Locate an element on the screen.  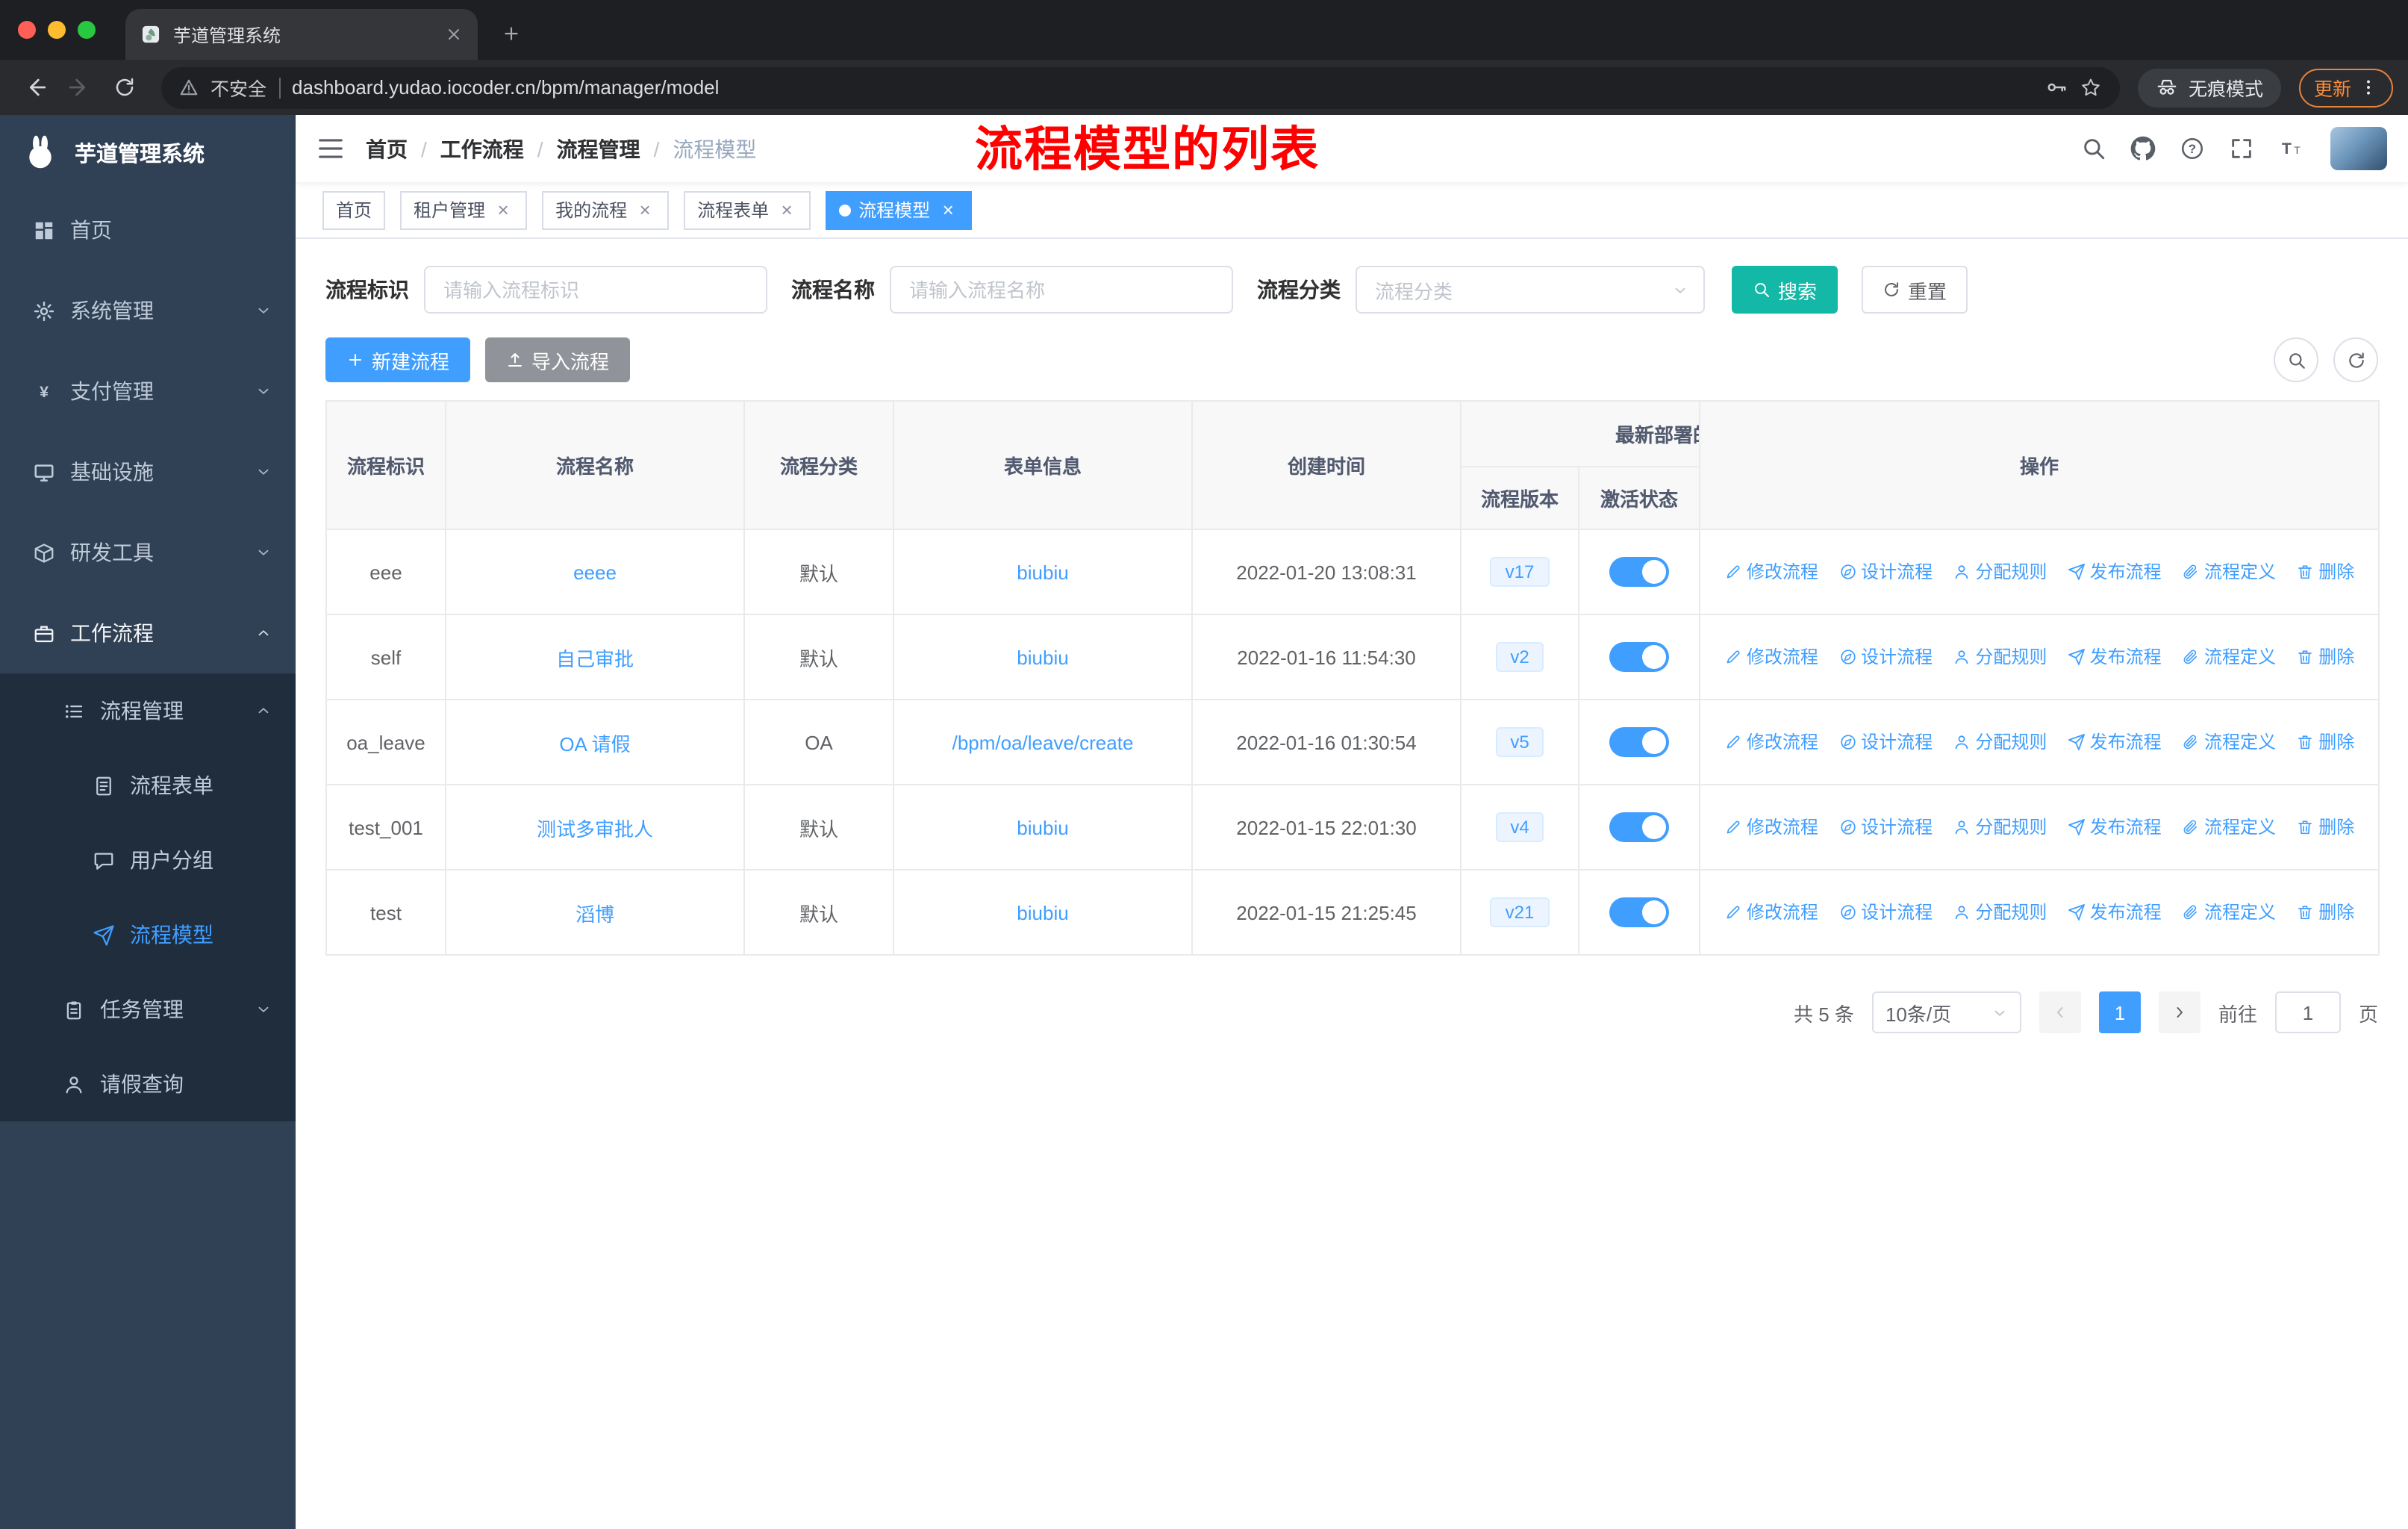
page-number-1: 1 is located at coordinates (2119, 1012).